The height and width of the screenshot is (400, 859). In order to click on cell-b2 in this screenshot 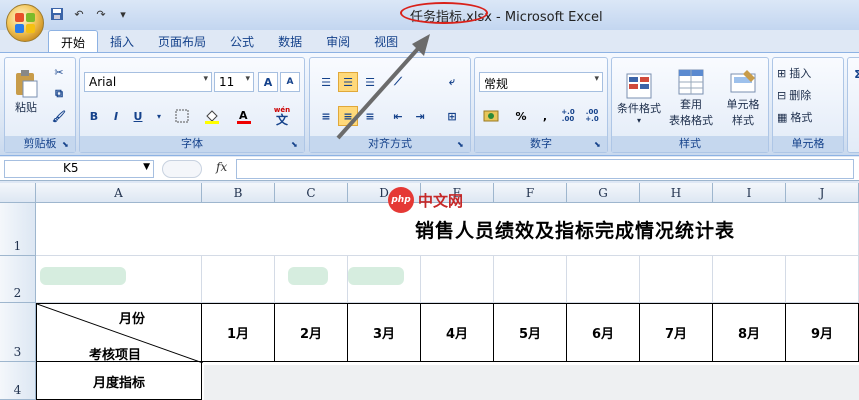, I will do `click(238, 279)`.